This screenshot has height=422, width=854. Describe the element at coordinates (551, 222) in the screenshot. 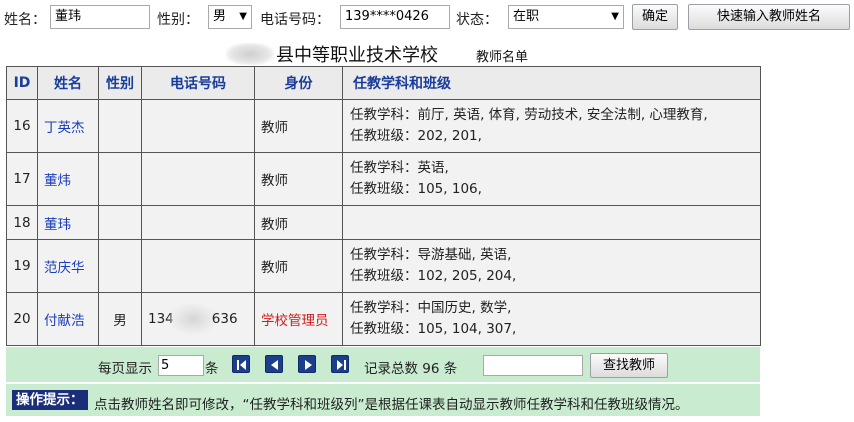

I see `cell-subjects-classes` at that location.